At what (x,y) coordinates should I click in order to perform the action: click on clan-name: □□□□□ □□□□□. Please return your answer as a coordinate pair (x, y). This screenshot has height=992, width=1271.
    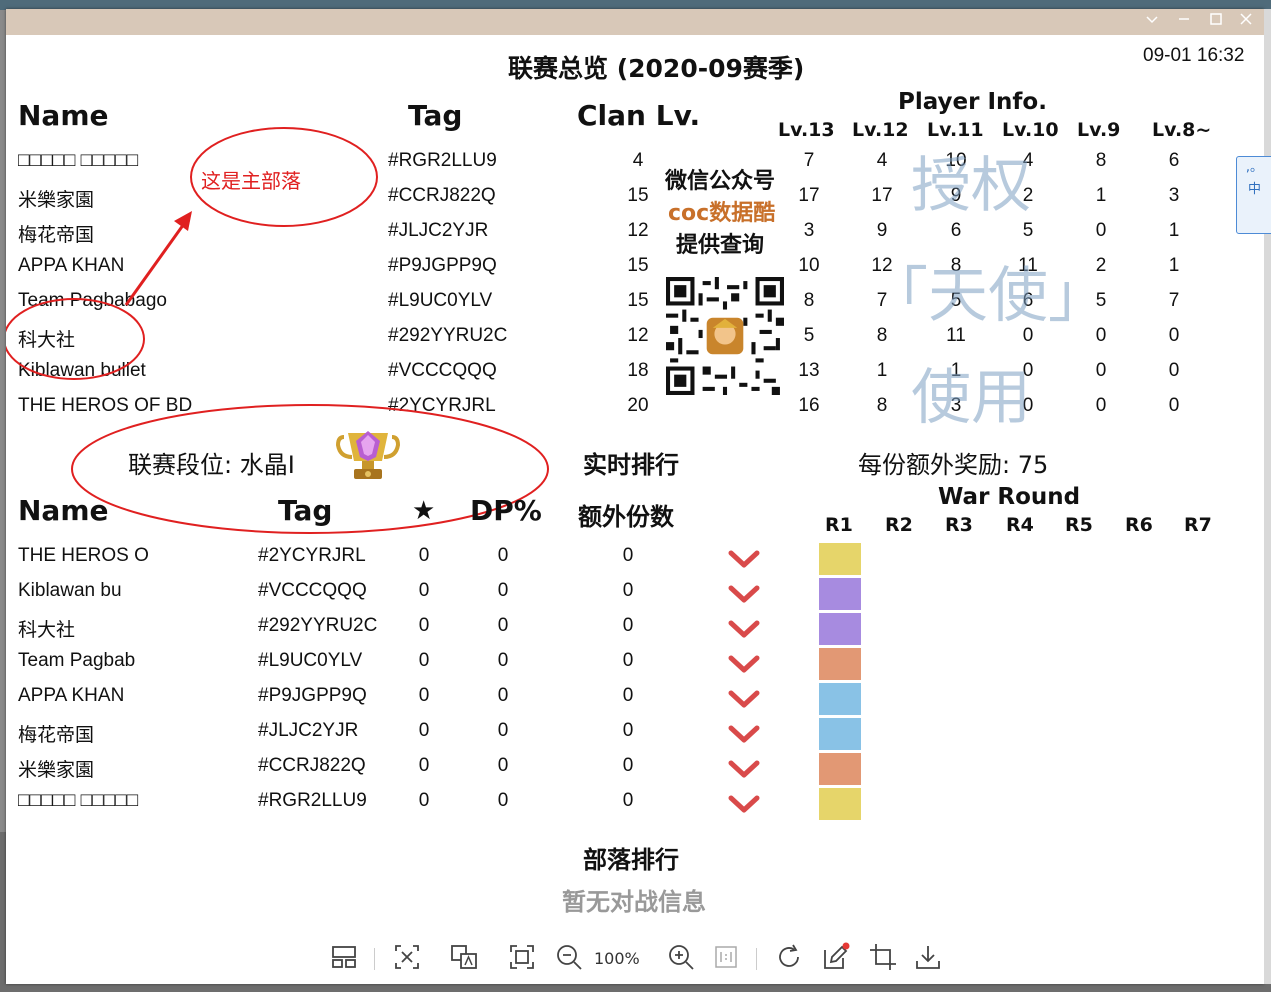
    Looking at the image, I should click on (78, 160).